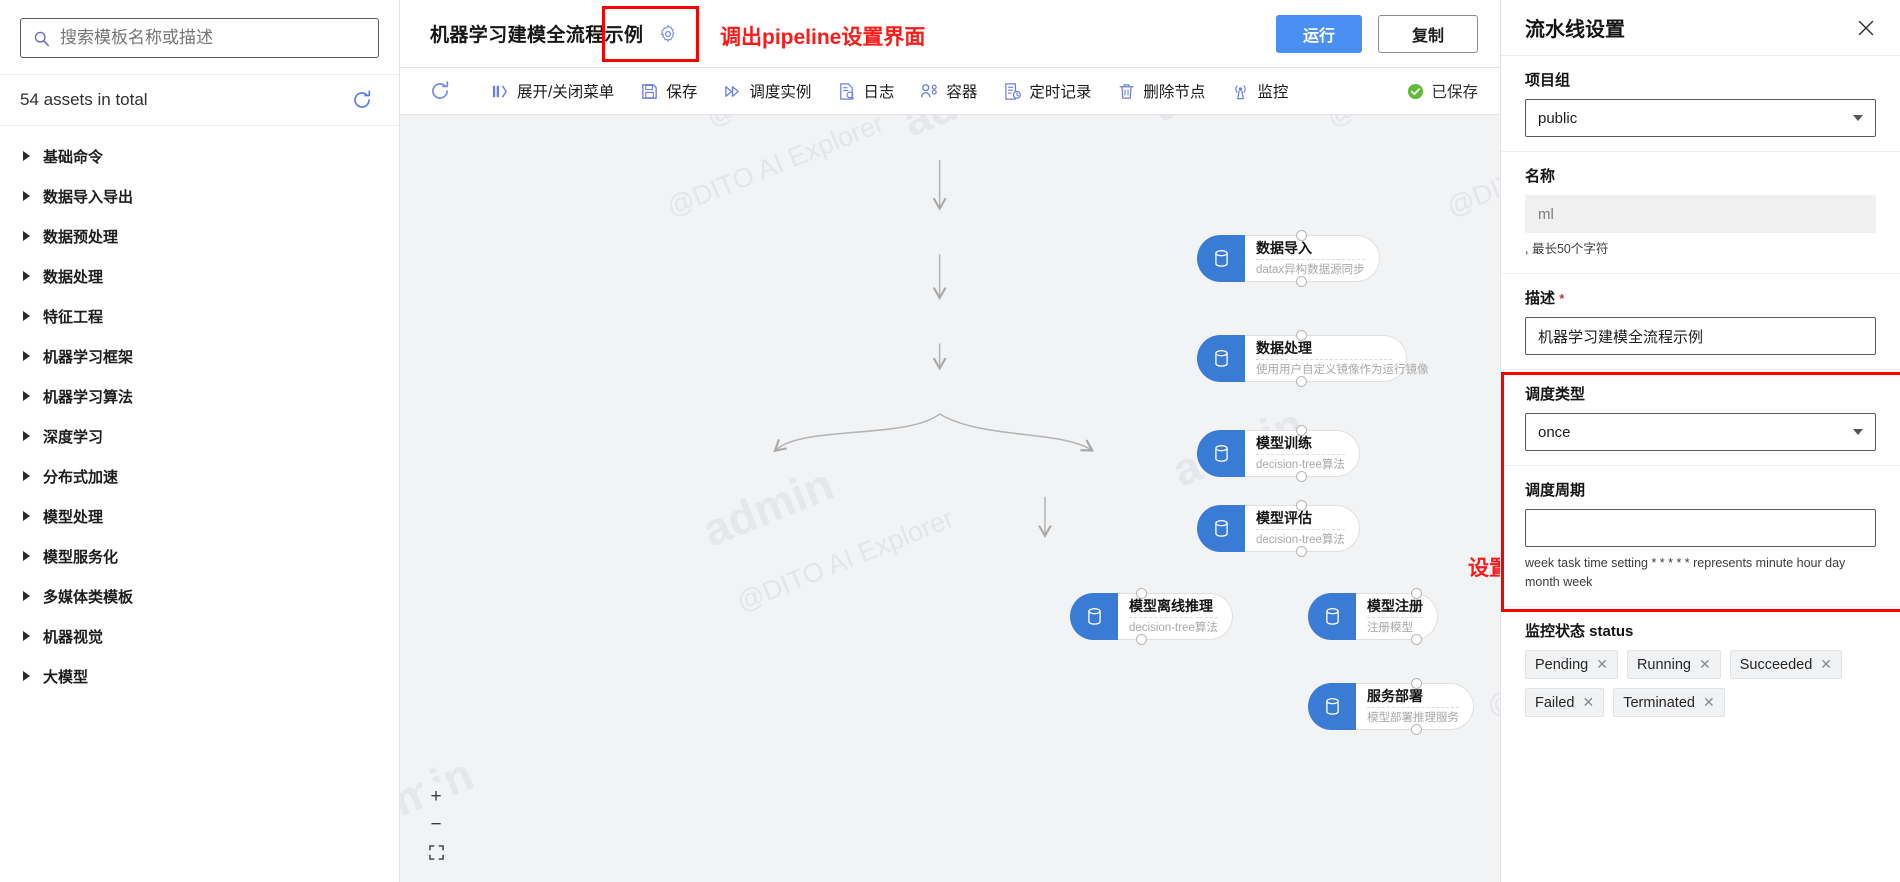  I want to click on node-body: 数据导入 datax异构数据源同步, so click(1312, 258).